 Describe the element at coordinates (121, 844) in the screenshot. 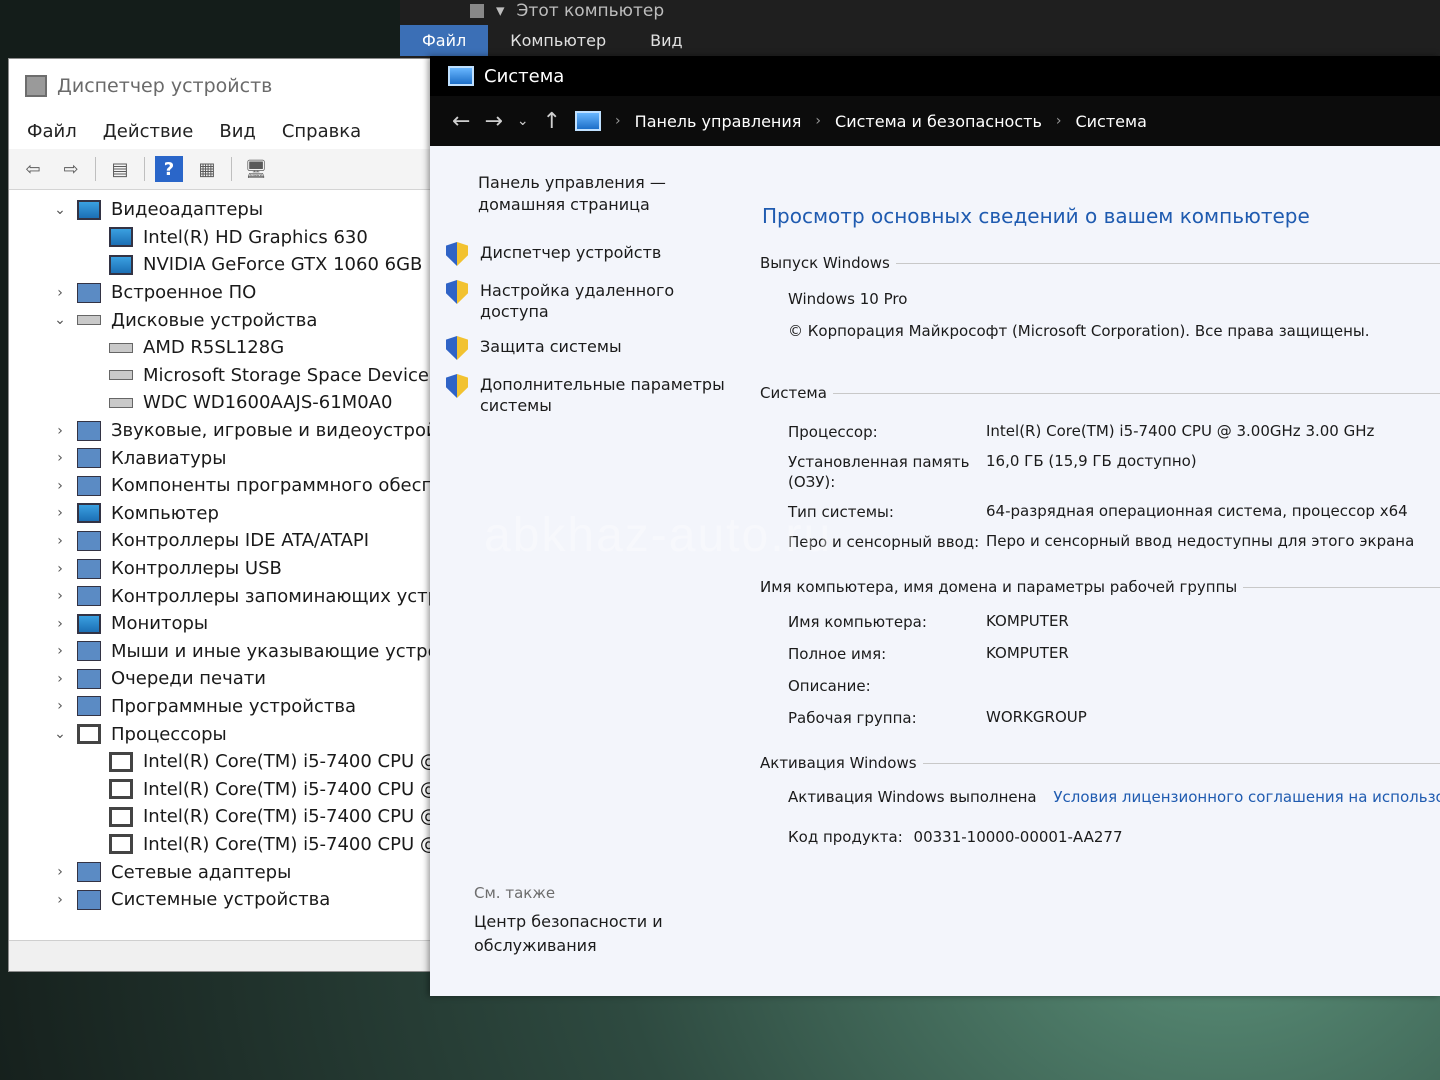

I see `processor-icon` at that location.